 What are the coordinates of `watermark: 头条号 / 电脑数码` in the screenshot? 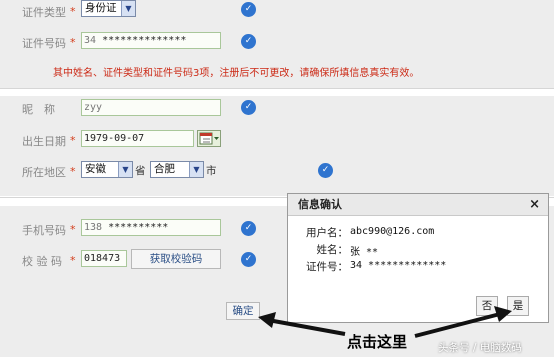 It's located at (480, 348).